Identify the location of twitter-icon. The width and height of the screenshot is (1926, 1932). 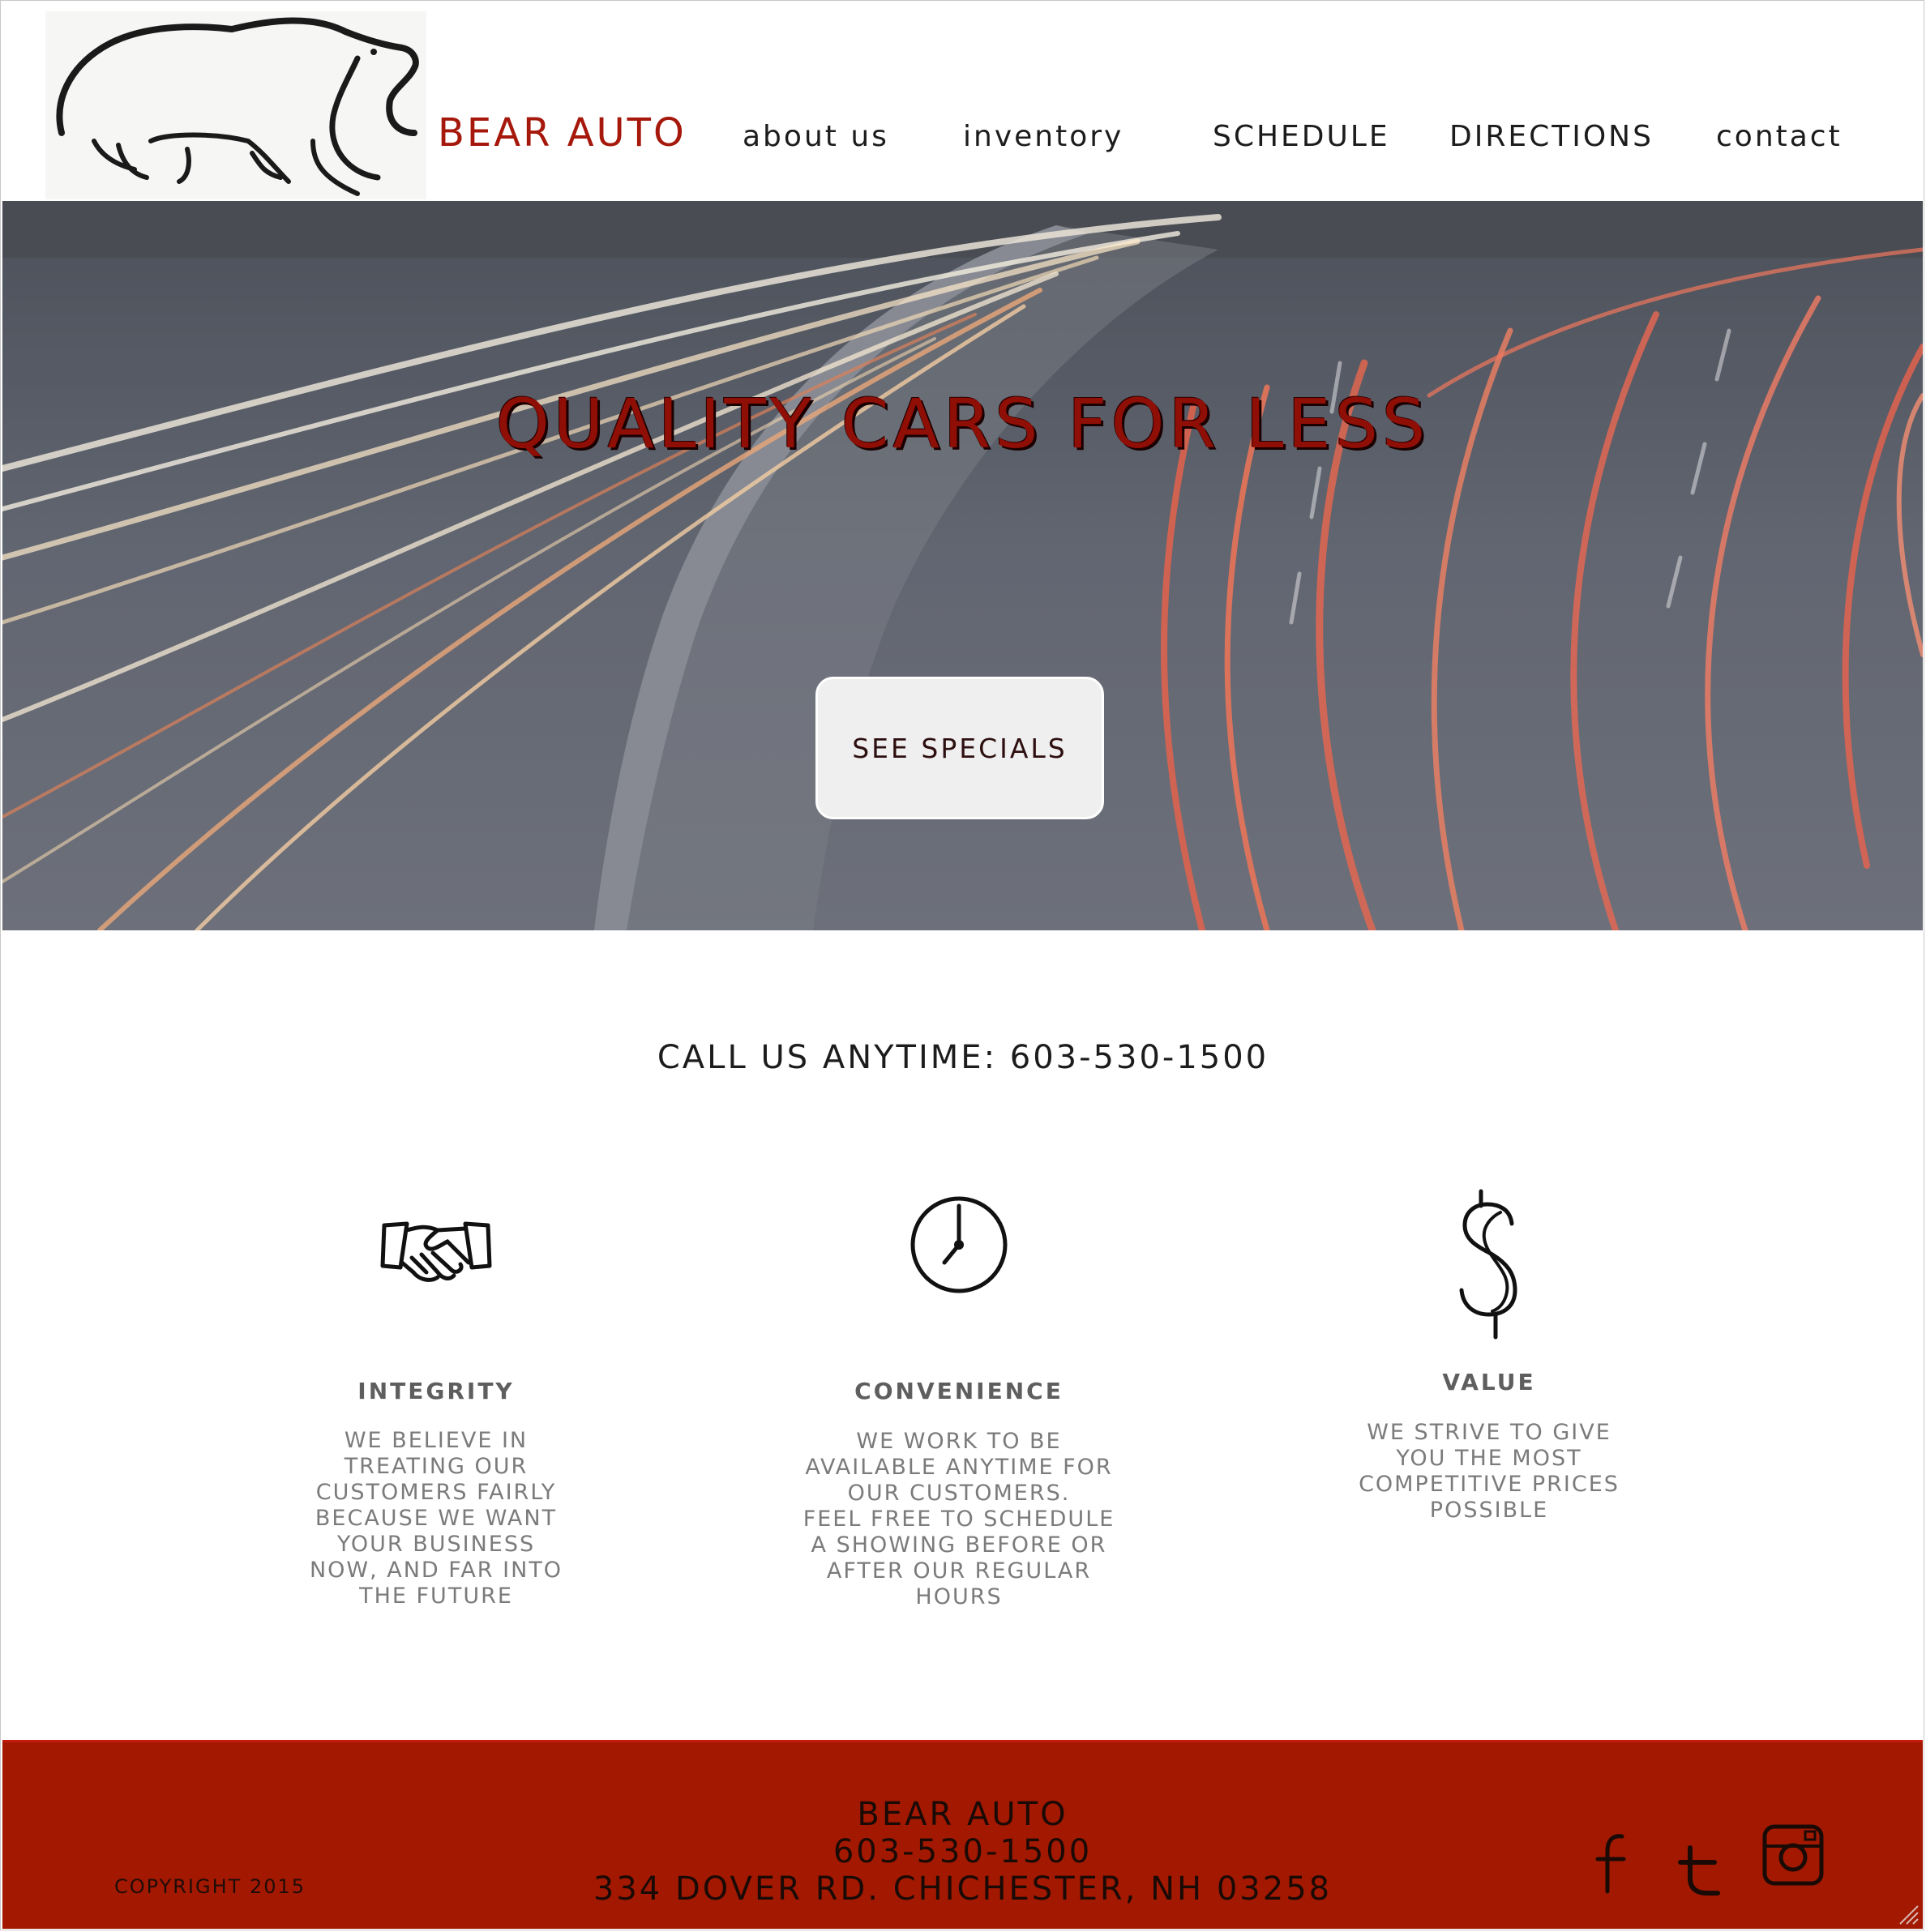
(1701, 1871).